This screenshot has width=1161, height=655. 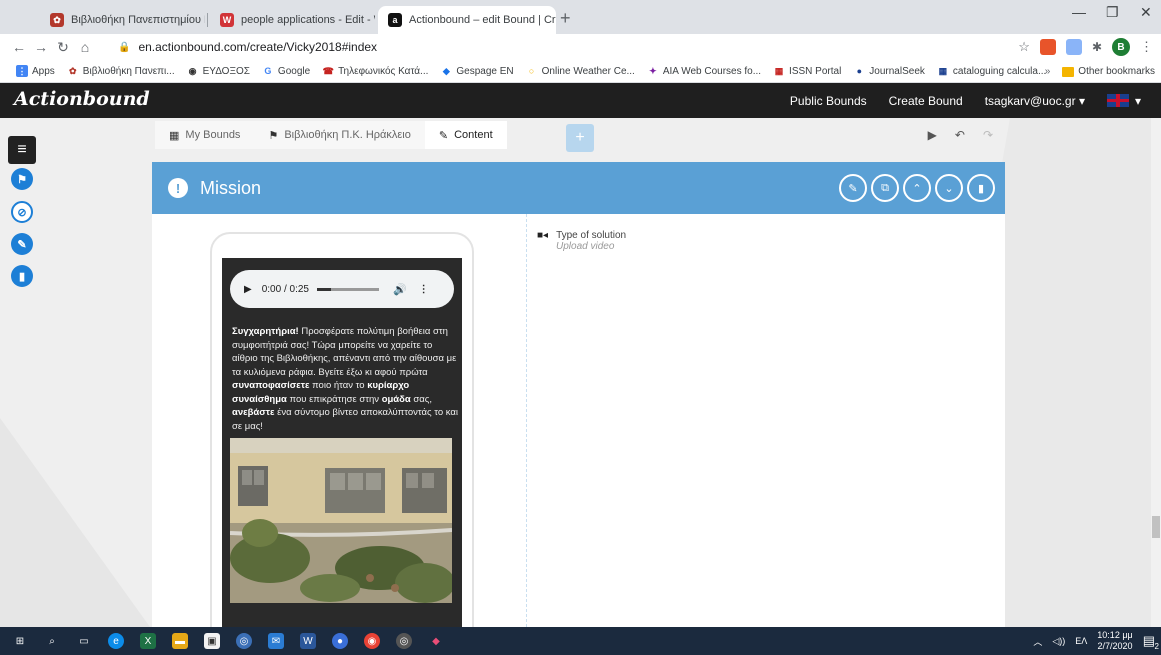 I want to click on other-bookmarks: Other bookmarks, so click(x=1116, y=71).